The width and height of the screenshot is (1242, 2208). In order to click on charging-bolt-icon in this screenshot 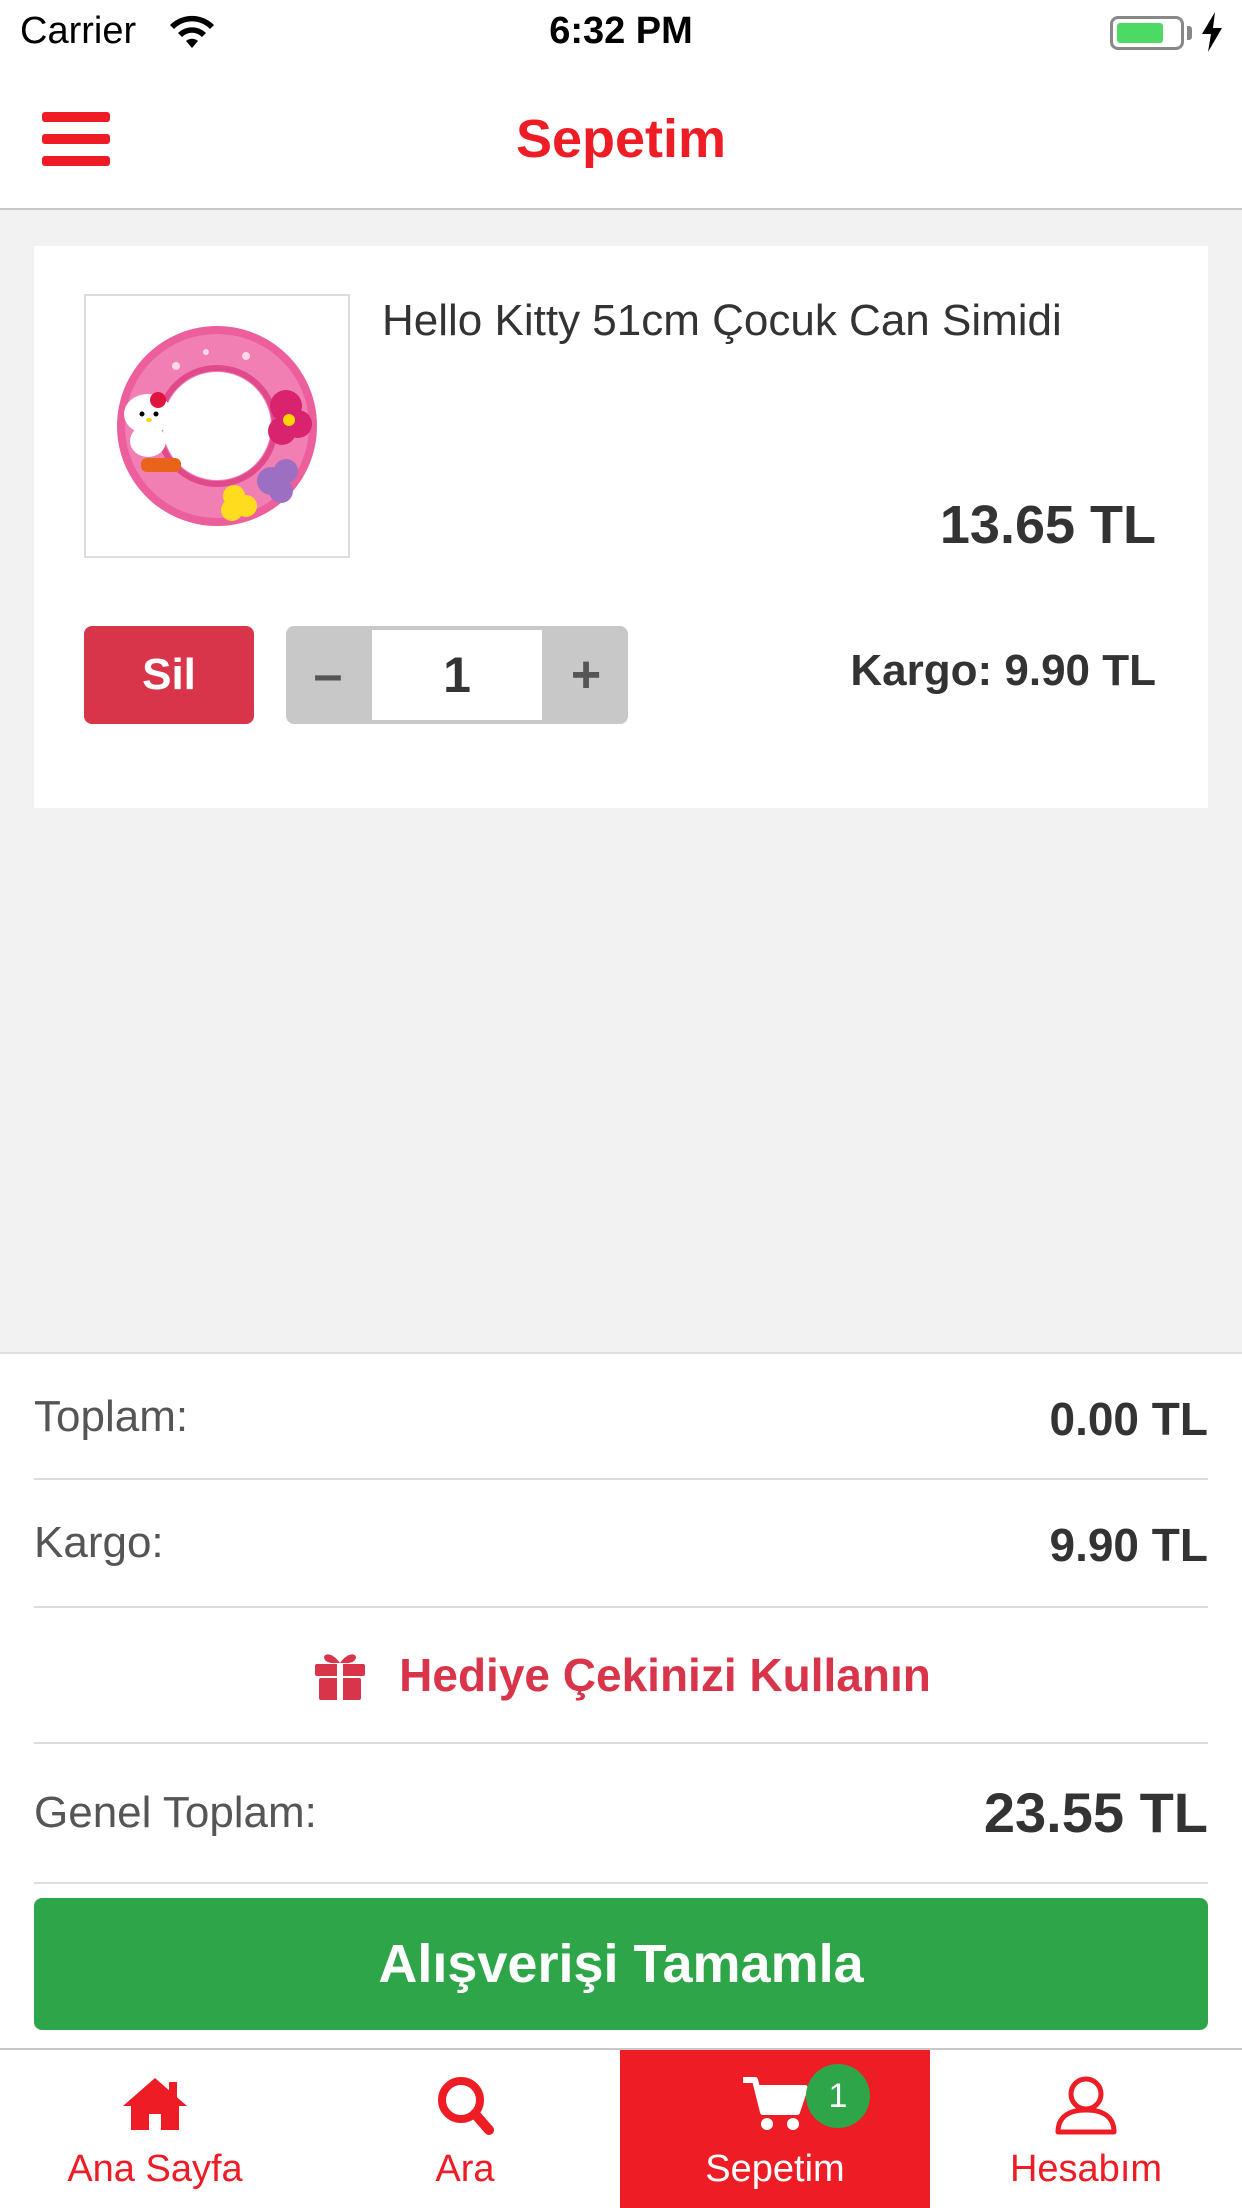, I will do `click(1212, 32)`.